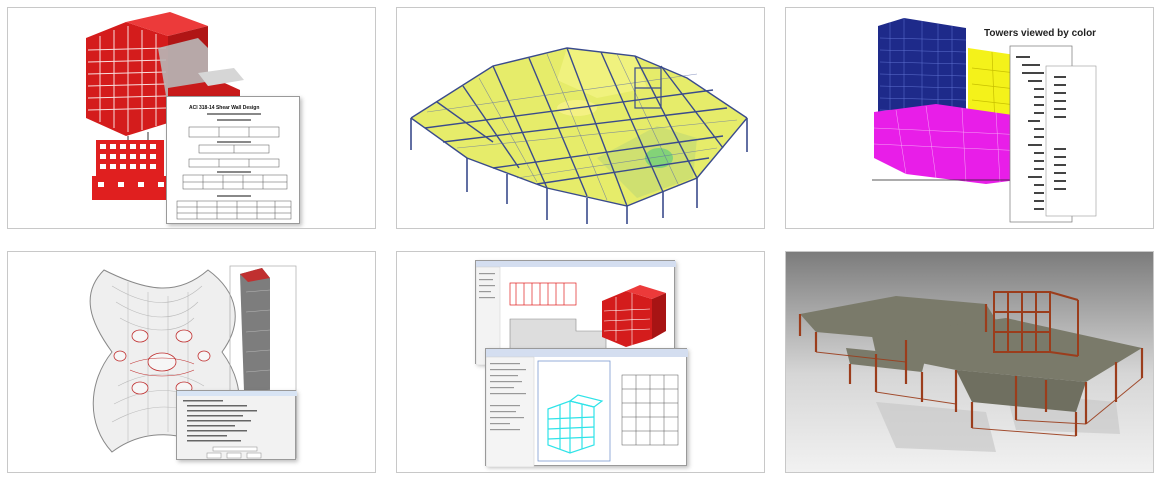 This screenshot has width=1161, height=480. I want to click on tower-plan-tile, so click(191, 362).